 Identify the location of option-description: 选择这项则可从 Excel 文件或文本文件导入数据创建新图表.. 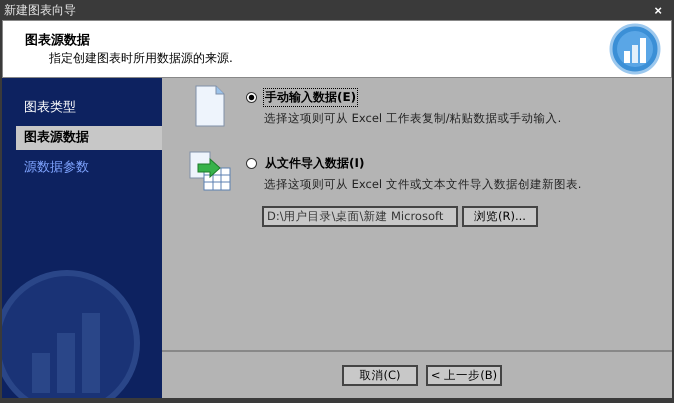
(422, 184).